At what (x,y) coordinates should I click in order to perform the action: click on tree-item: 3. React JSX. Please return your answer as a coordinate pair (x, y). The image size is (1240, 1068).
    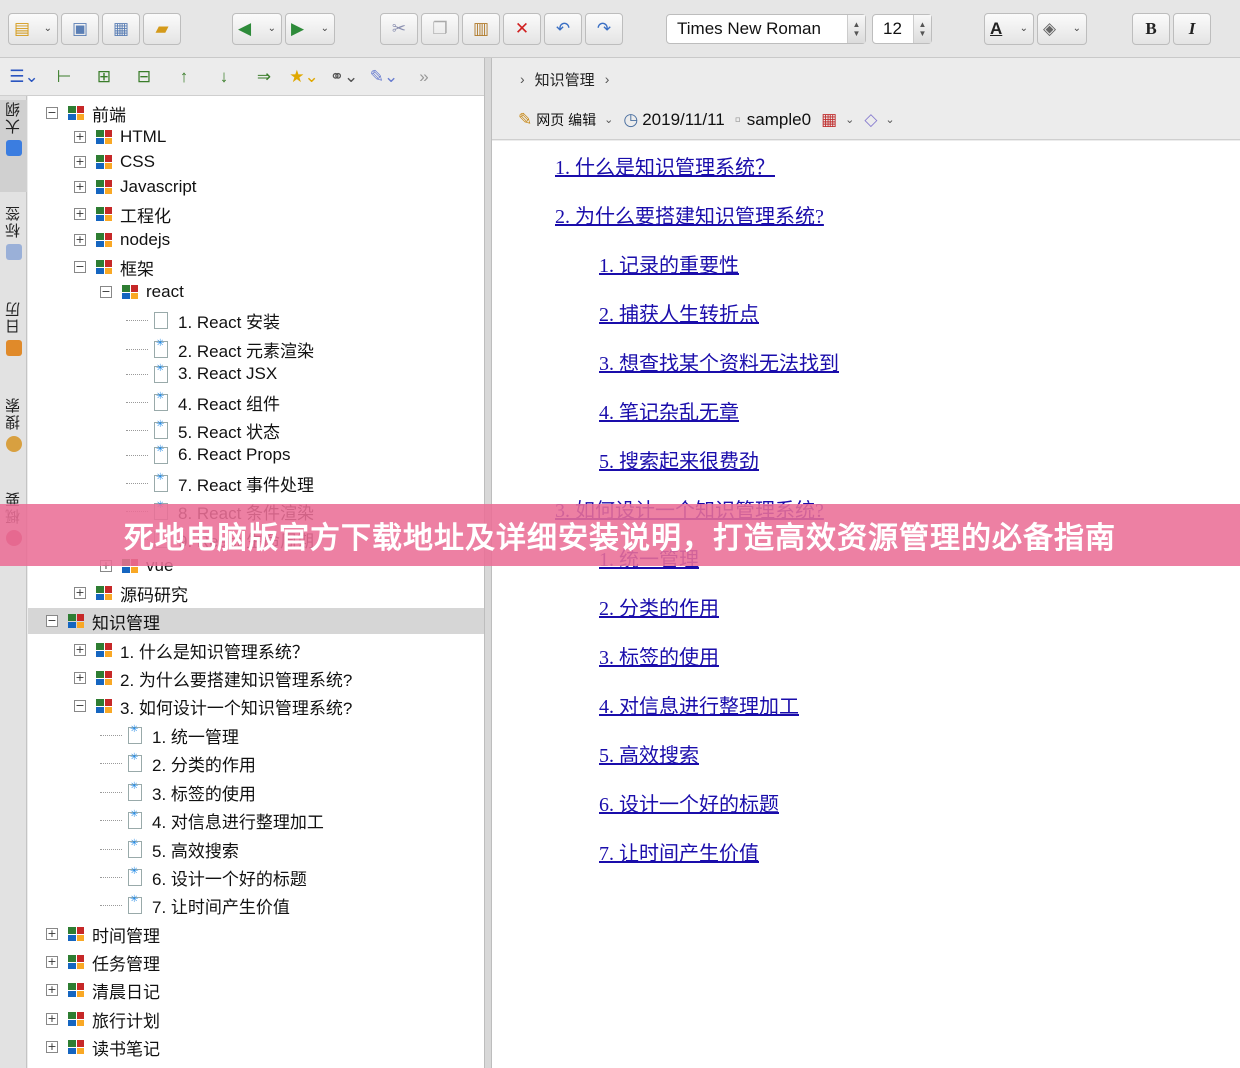
    Looking at the image, I should click on (201, 374).